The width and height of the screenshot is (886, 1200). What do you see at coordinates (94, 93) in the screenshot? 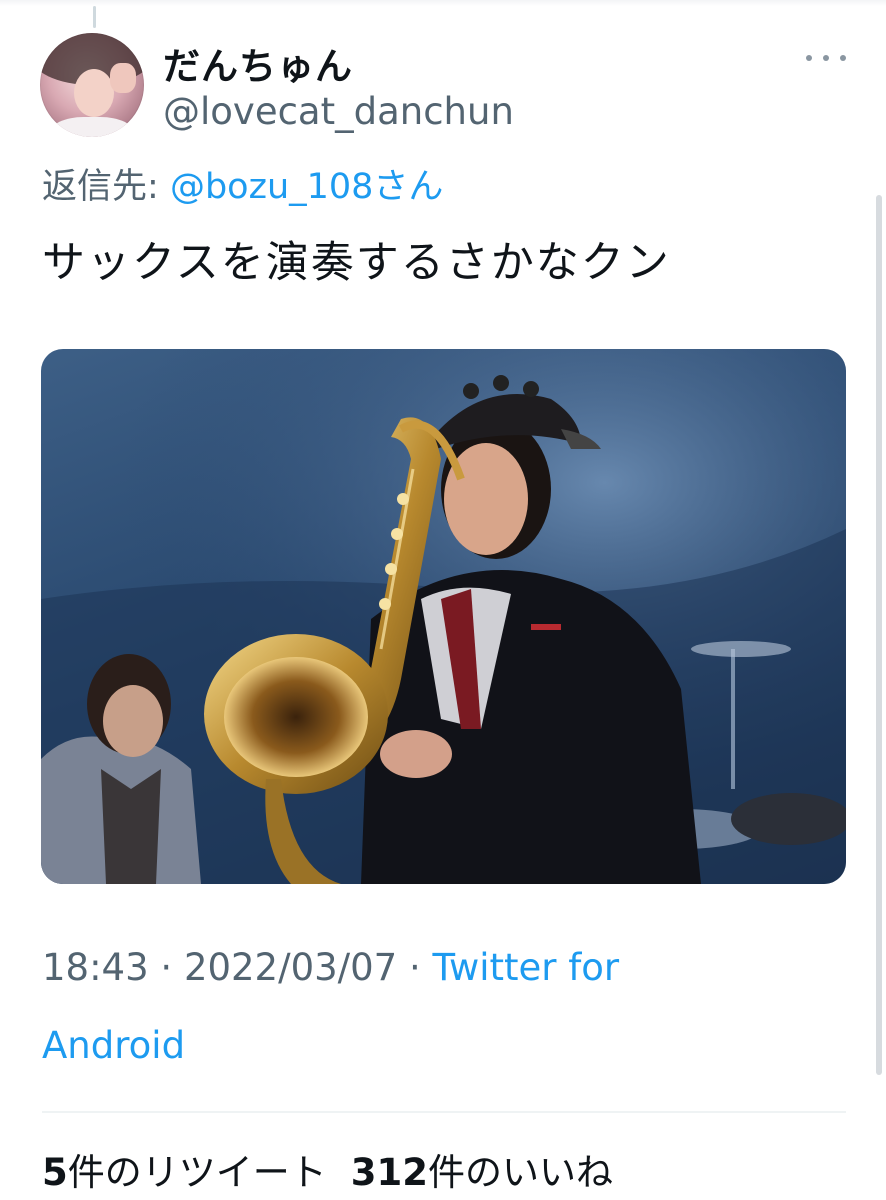
I see `avatar-face` at bounding box center [94, 93].